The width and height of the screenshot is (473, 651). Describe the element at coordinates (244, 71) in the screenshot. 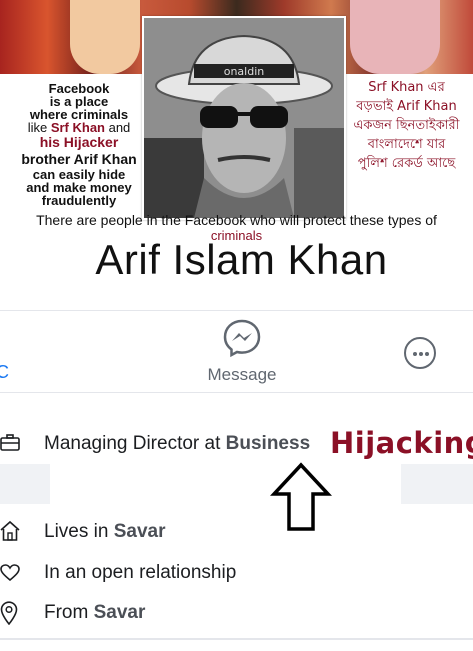

I see `svg-text: onaldin` at that location.